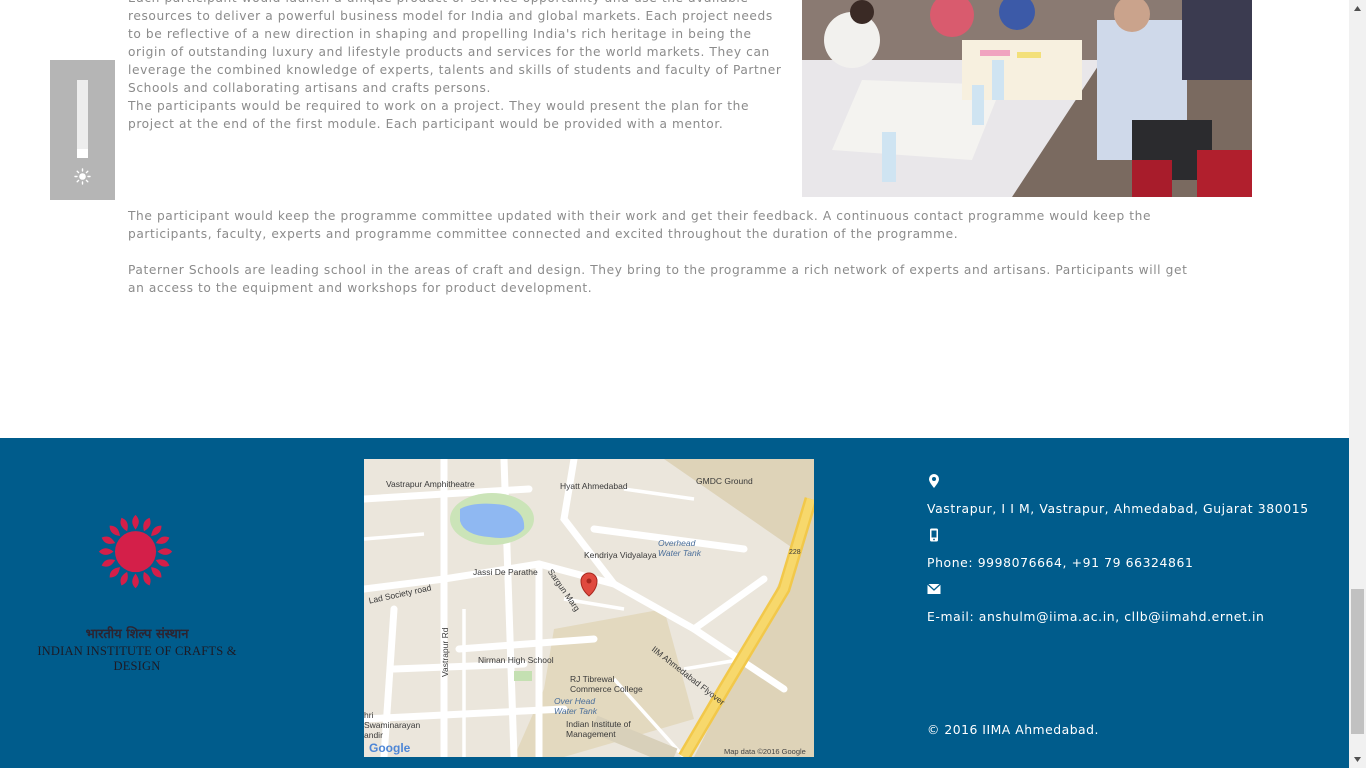 The image size is (1366, 768). Describe the element at coordinates (135, 551) in the screenshot. I see `iicd-logo-icon` at that location.